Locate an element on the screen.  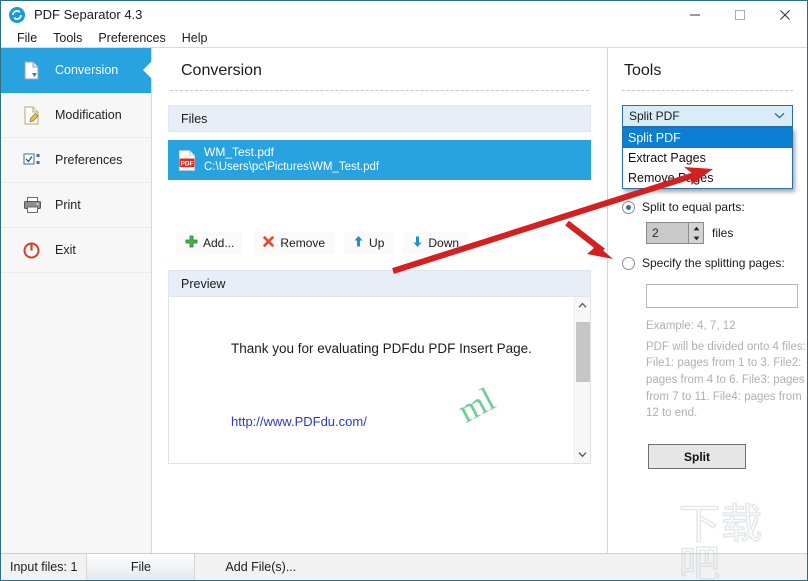
sidebar-item-print: Print is located at coordinates (76, 205).